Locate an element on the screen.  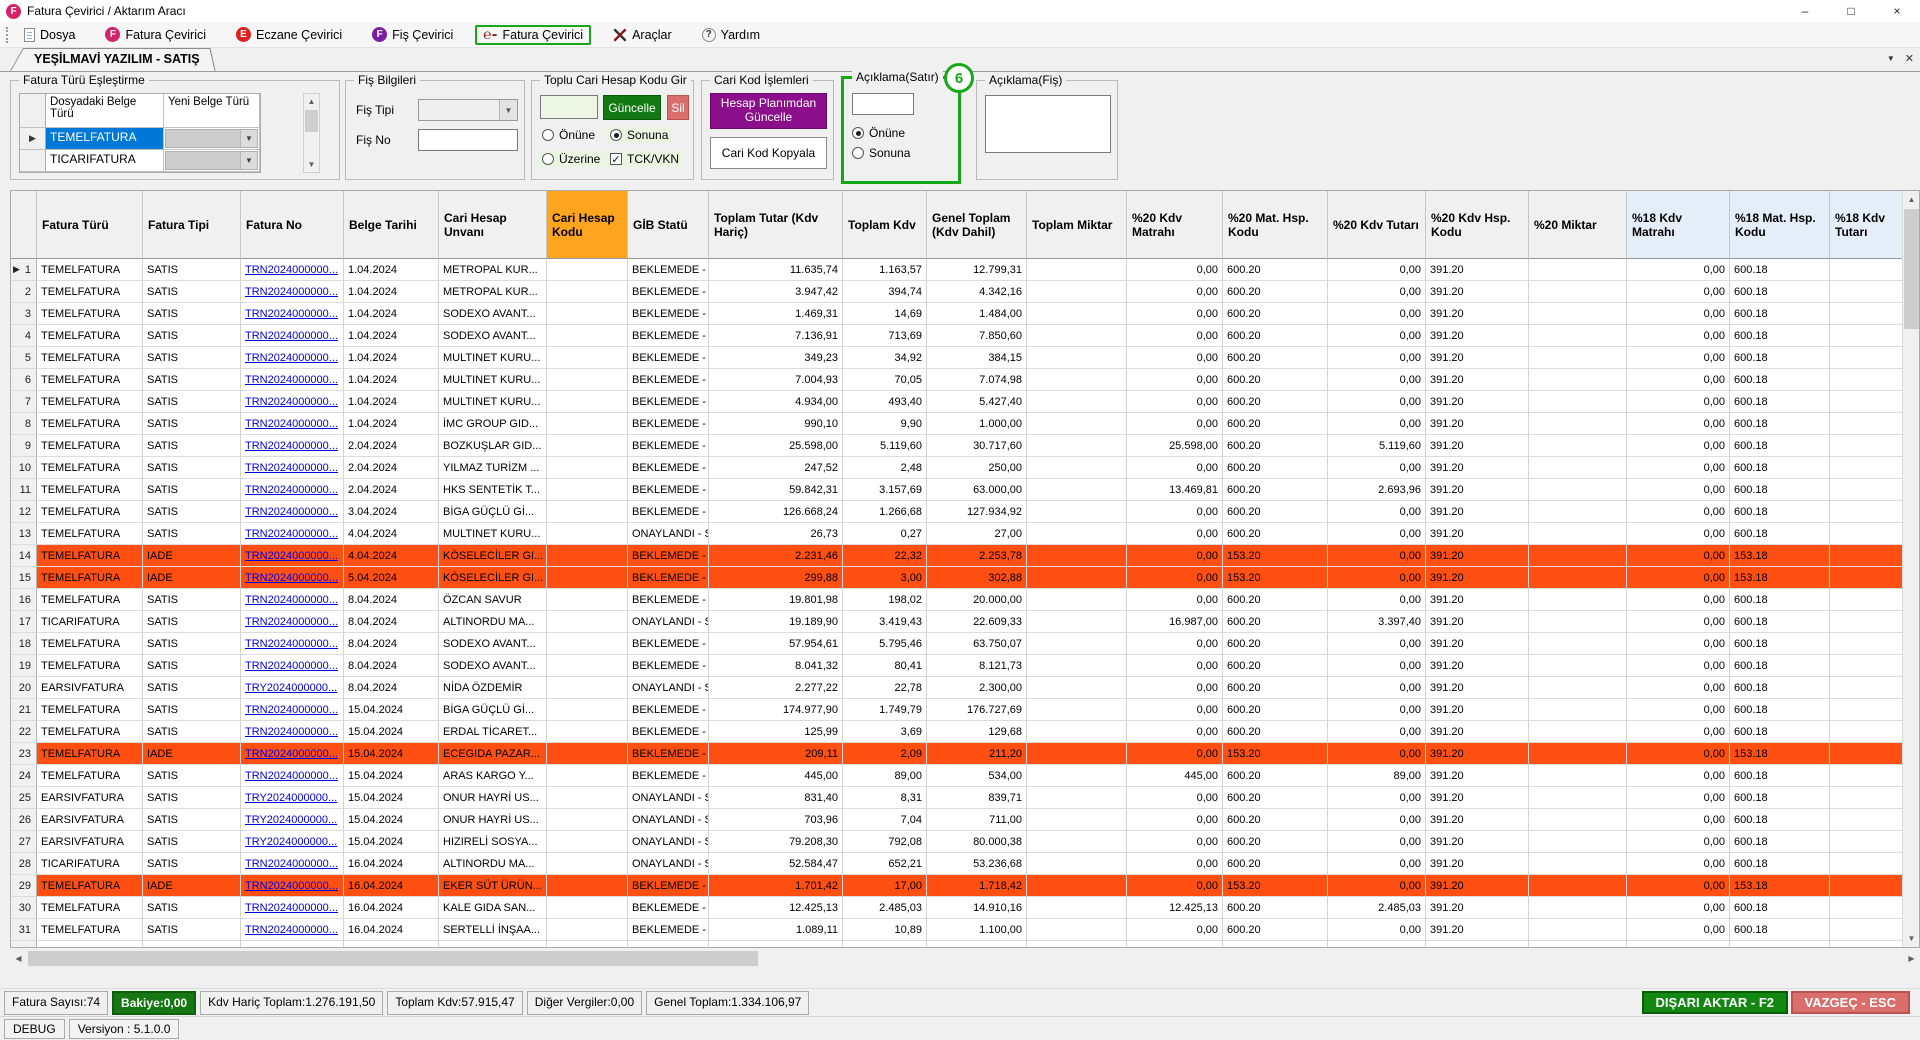
menu-efatura-cevirici: ℮- Fatura Çevirici is located at coordinates (533, 34).